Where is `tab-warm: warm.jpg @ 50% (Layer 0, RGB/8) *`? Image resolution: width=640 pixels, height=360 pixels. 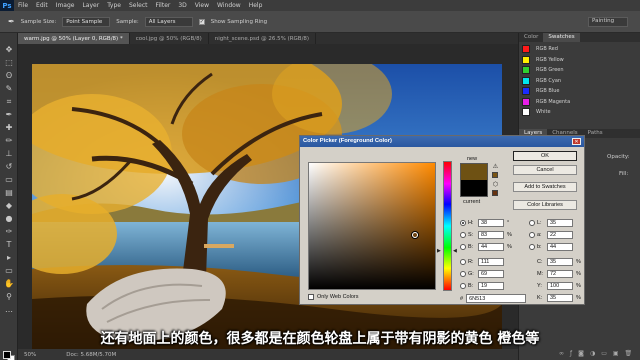
tab-warm: warm.jpg @ 50% (Layer 0, RGB/8) * is located at coordinates (74, 38).